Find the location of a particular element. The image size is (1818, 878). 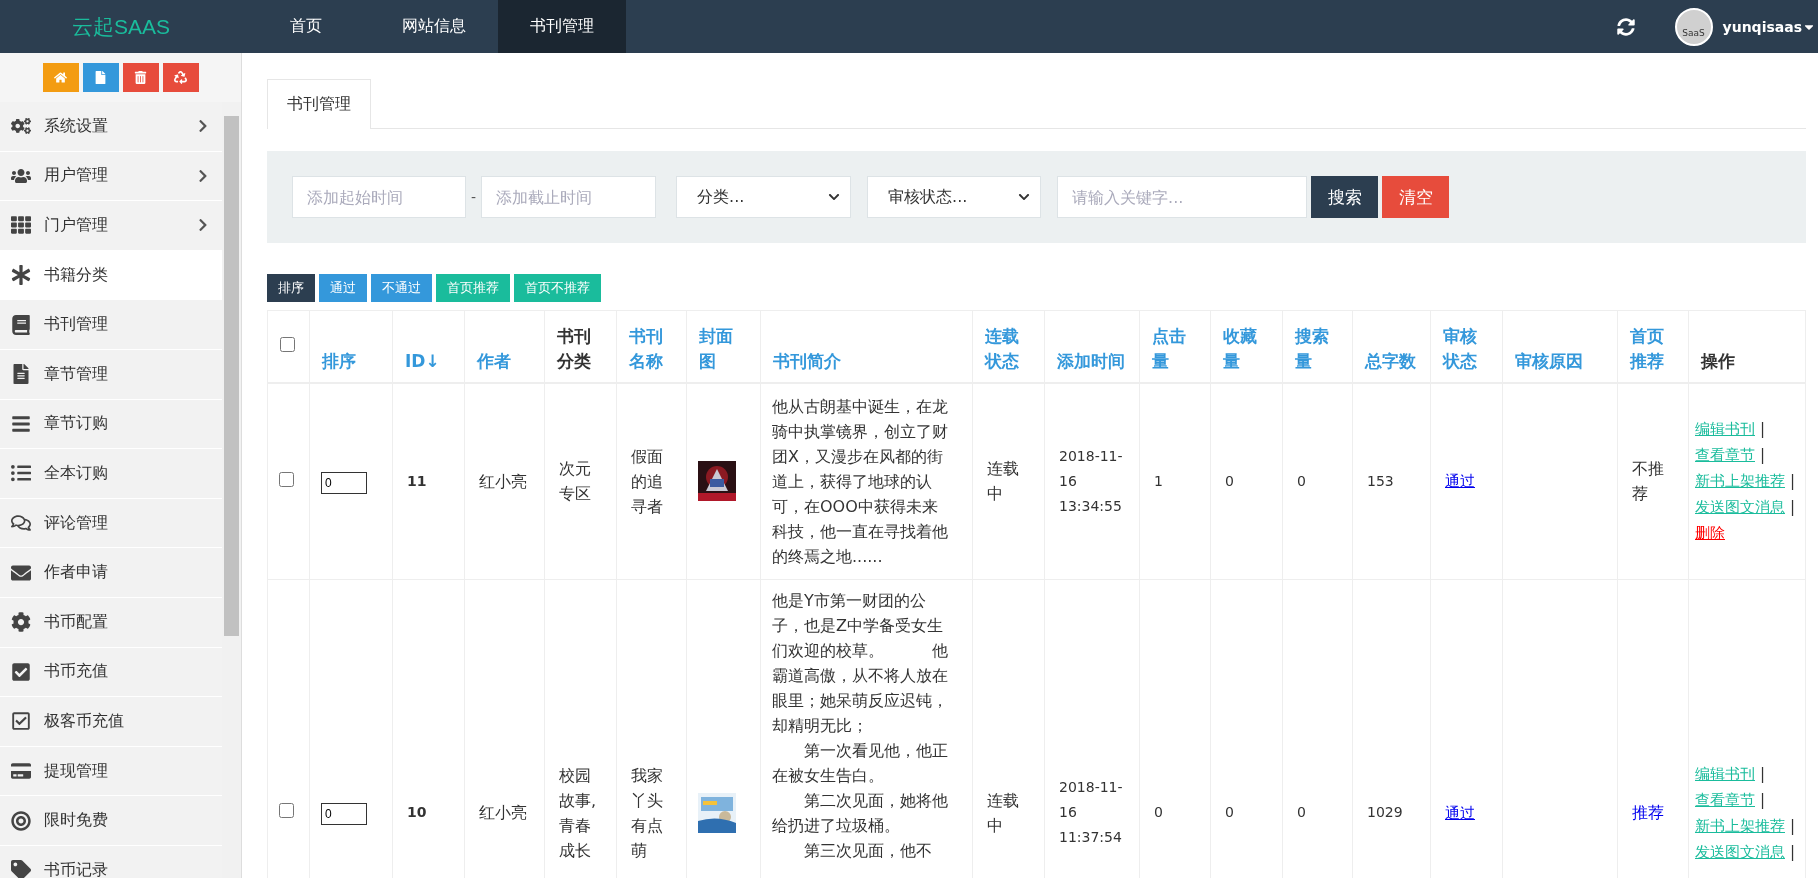

end-date-field: 添加截止时间 is located at coordinates (569, 197).